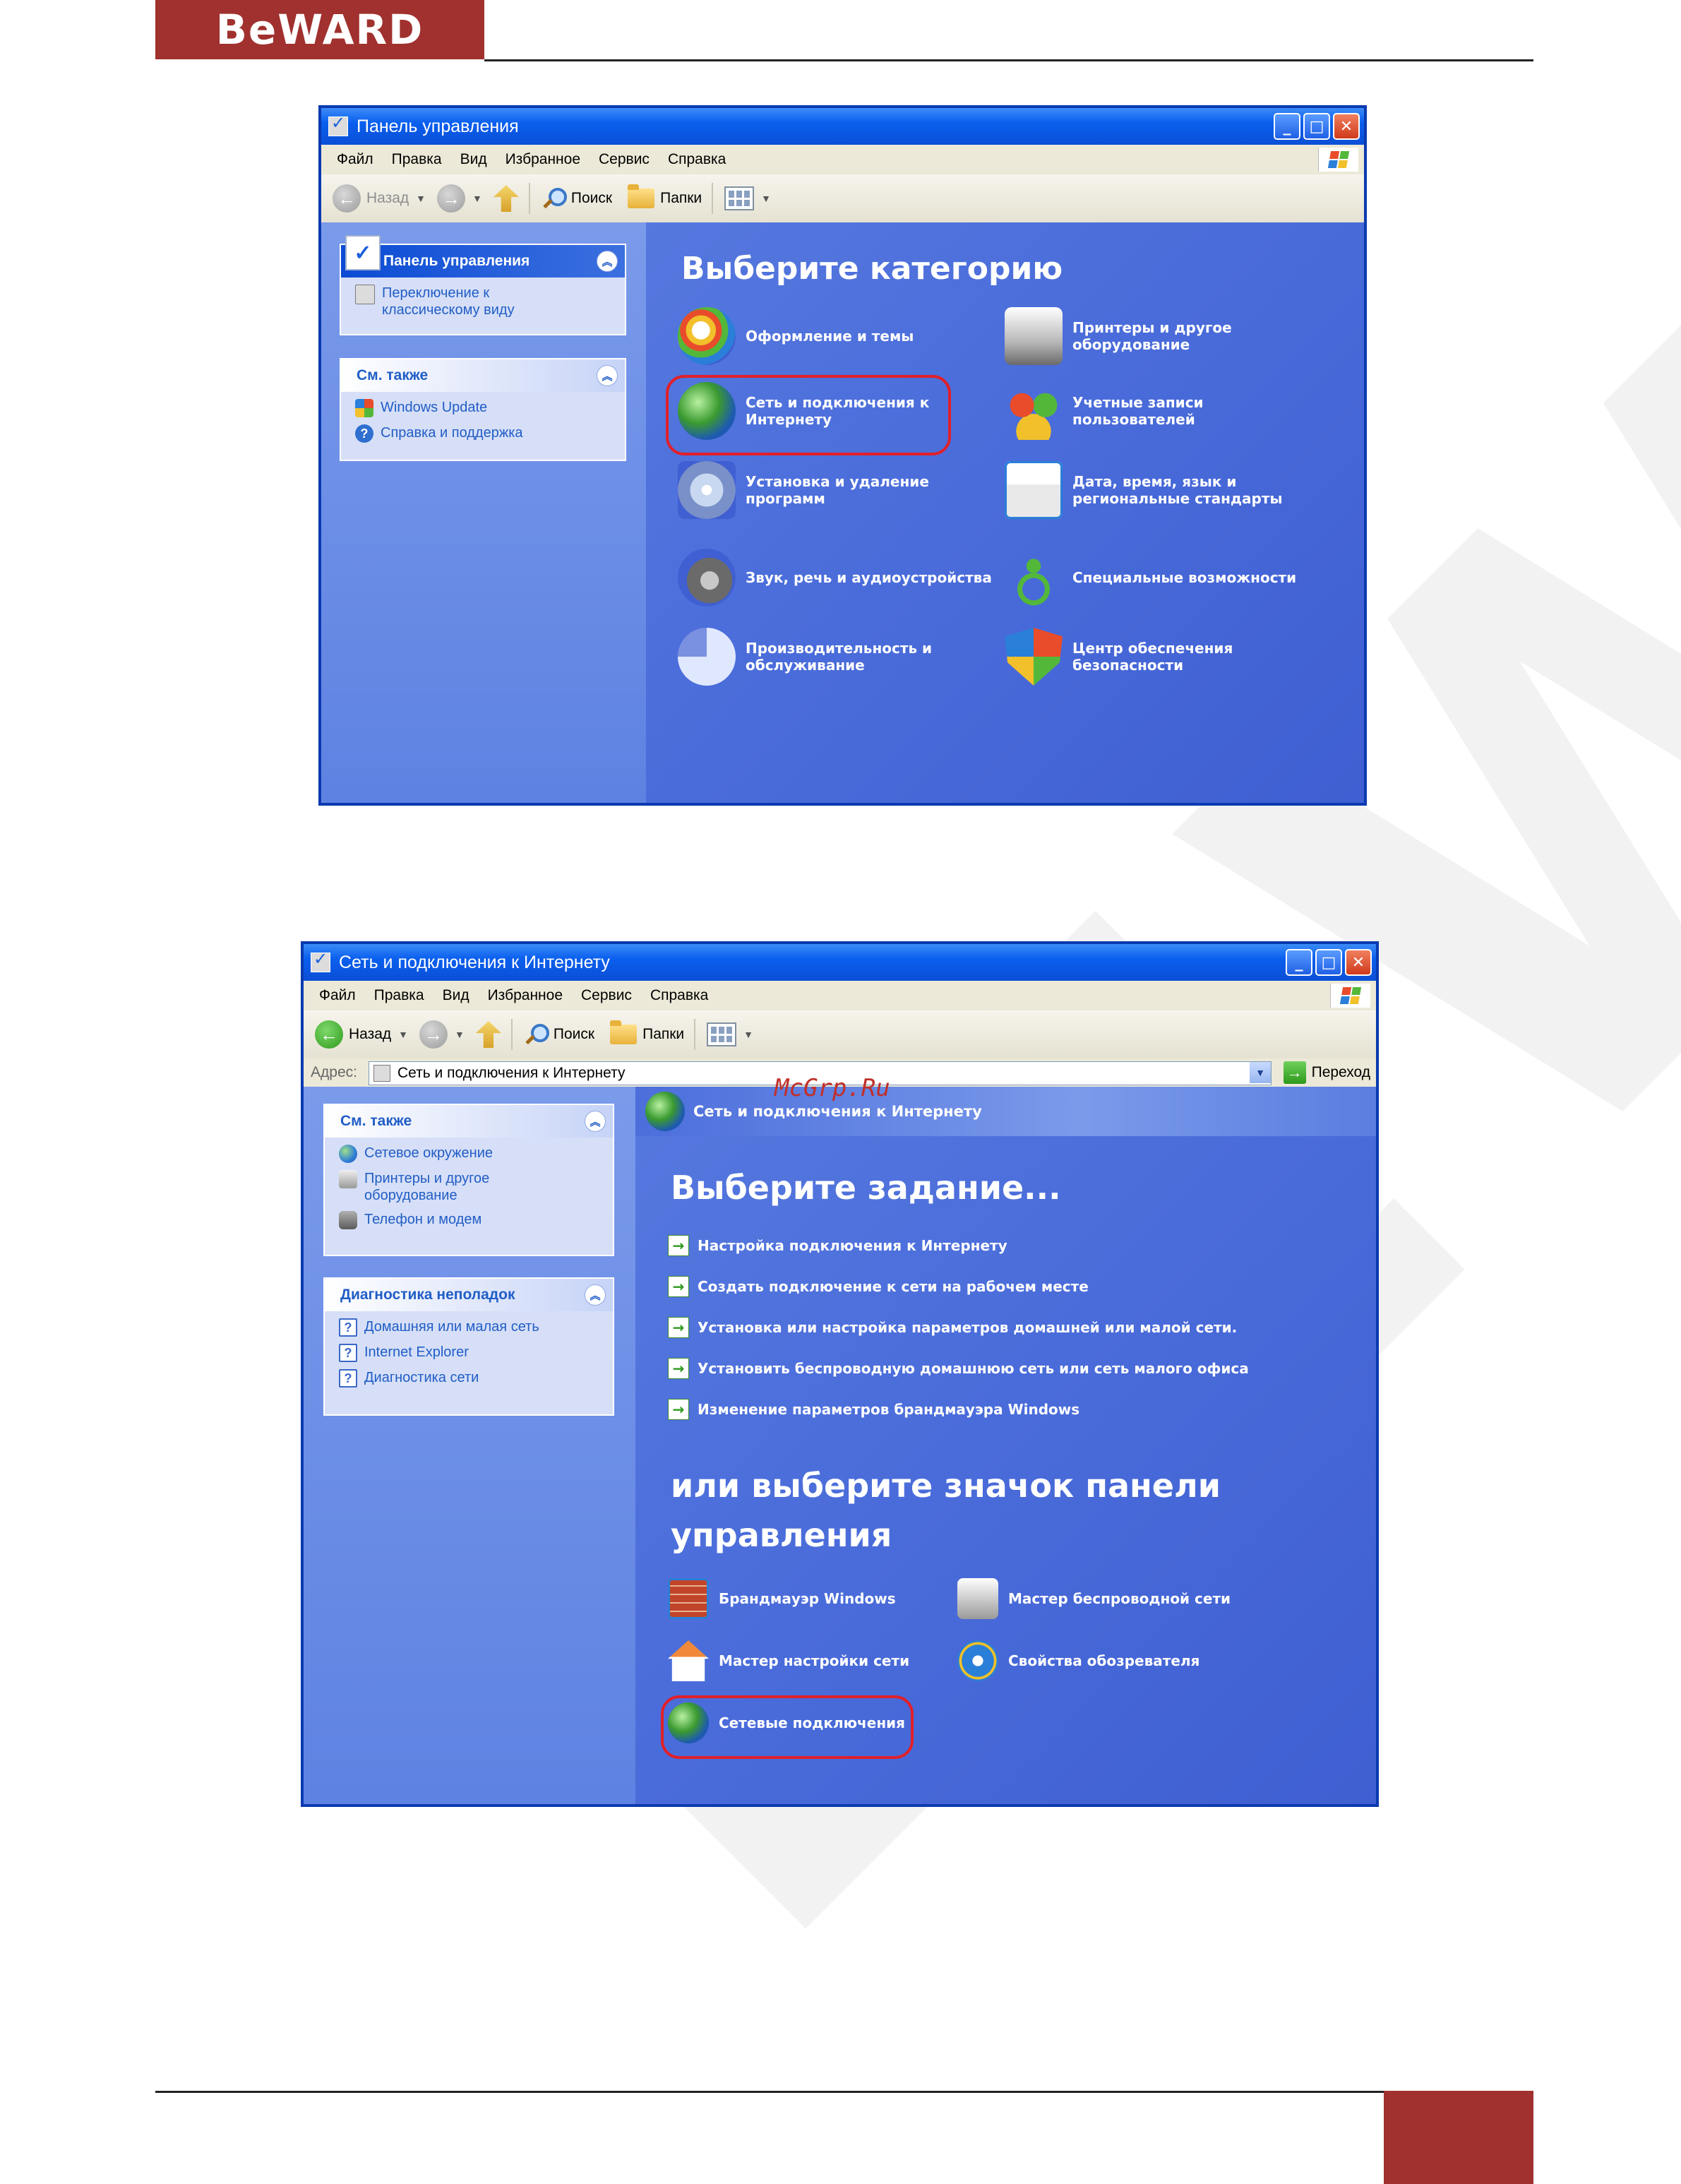  What do you see at coordinates (1034, 411) in the screenshot?
I see `users-icon` at bounding box center [1034, 411].